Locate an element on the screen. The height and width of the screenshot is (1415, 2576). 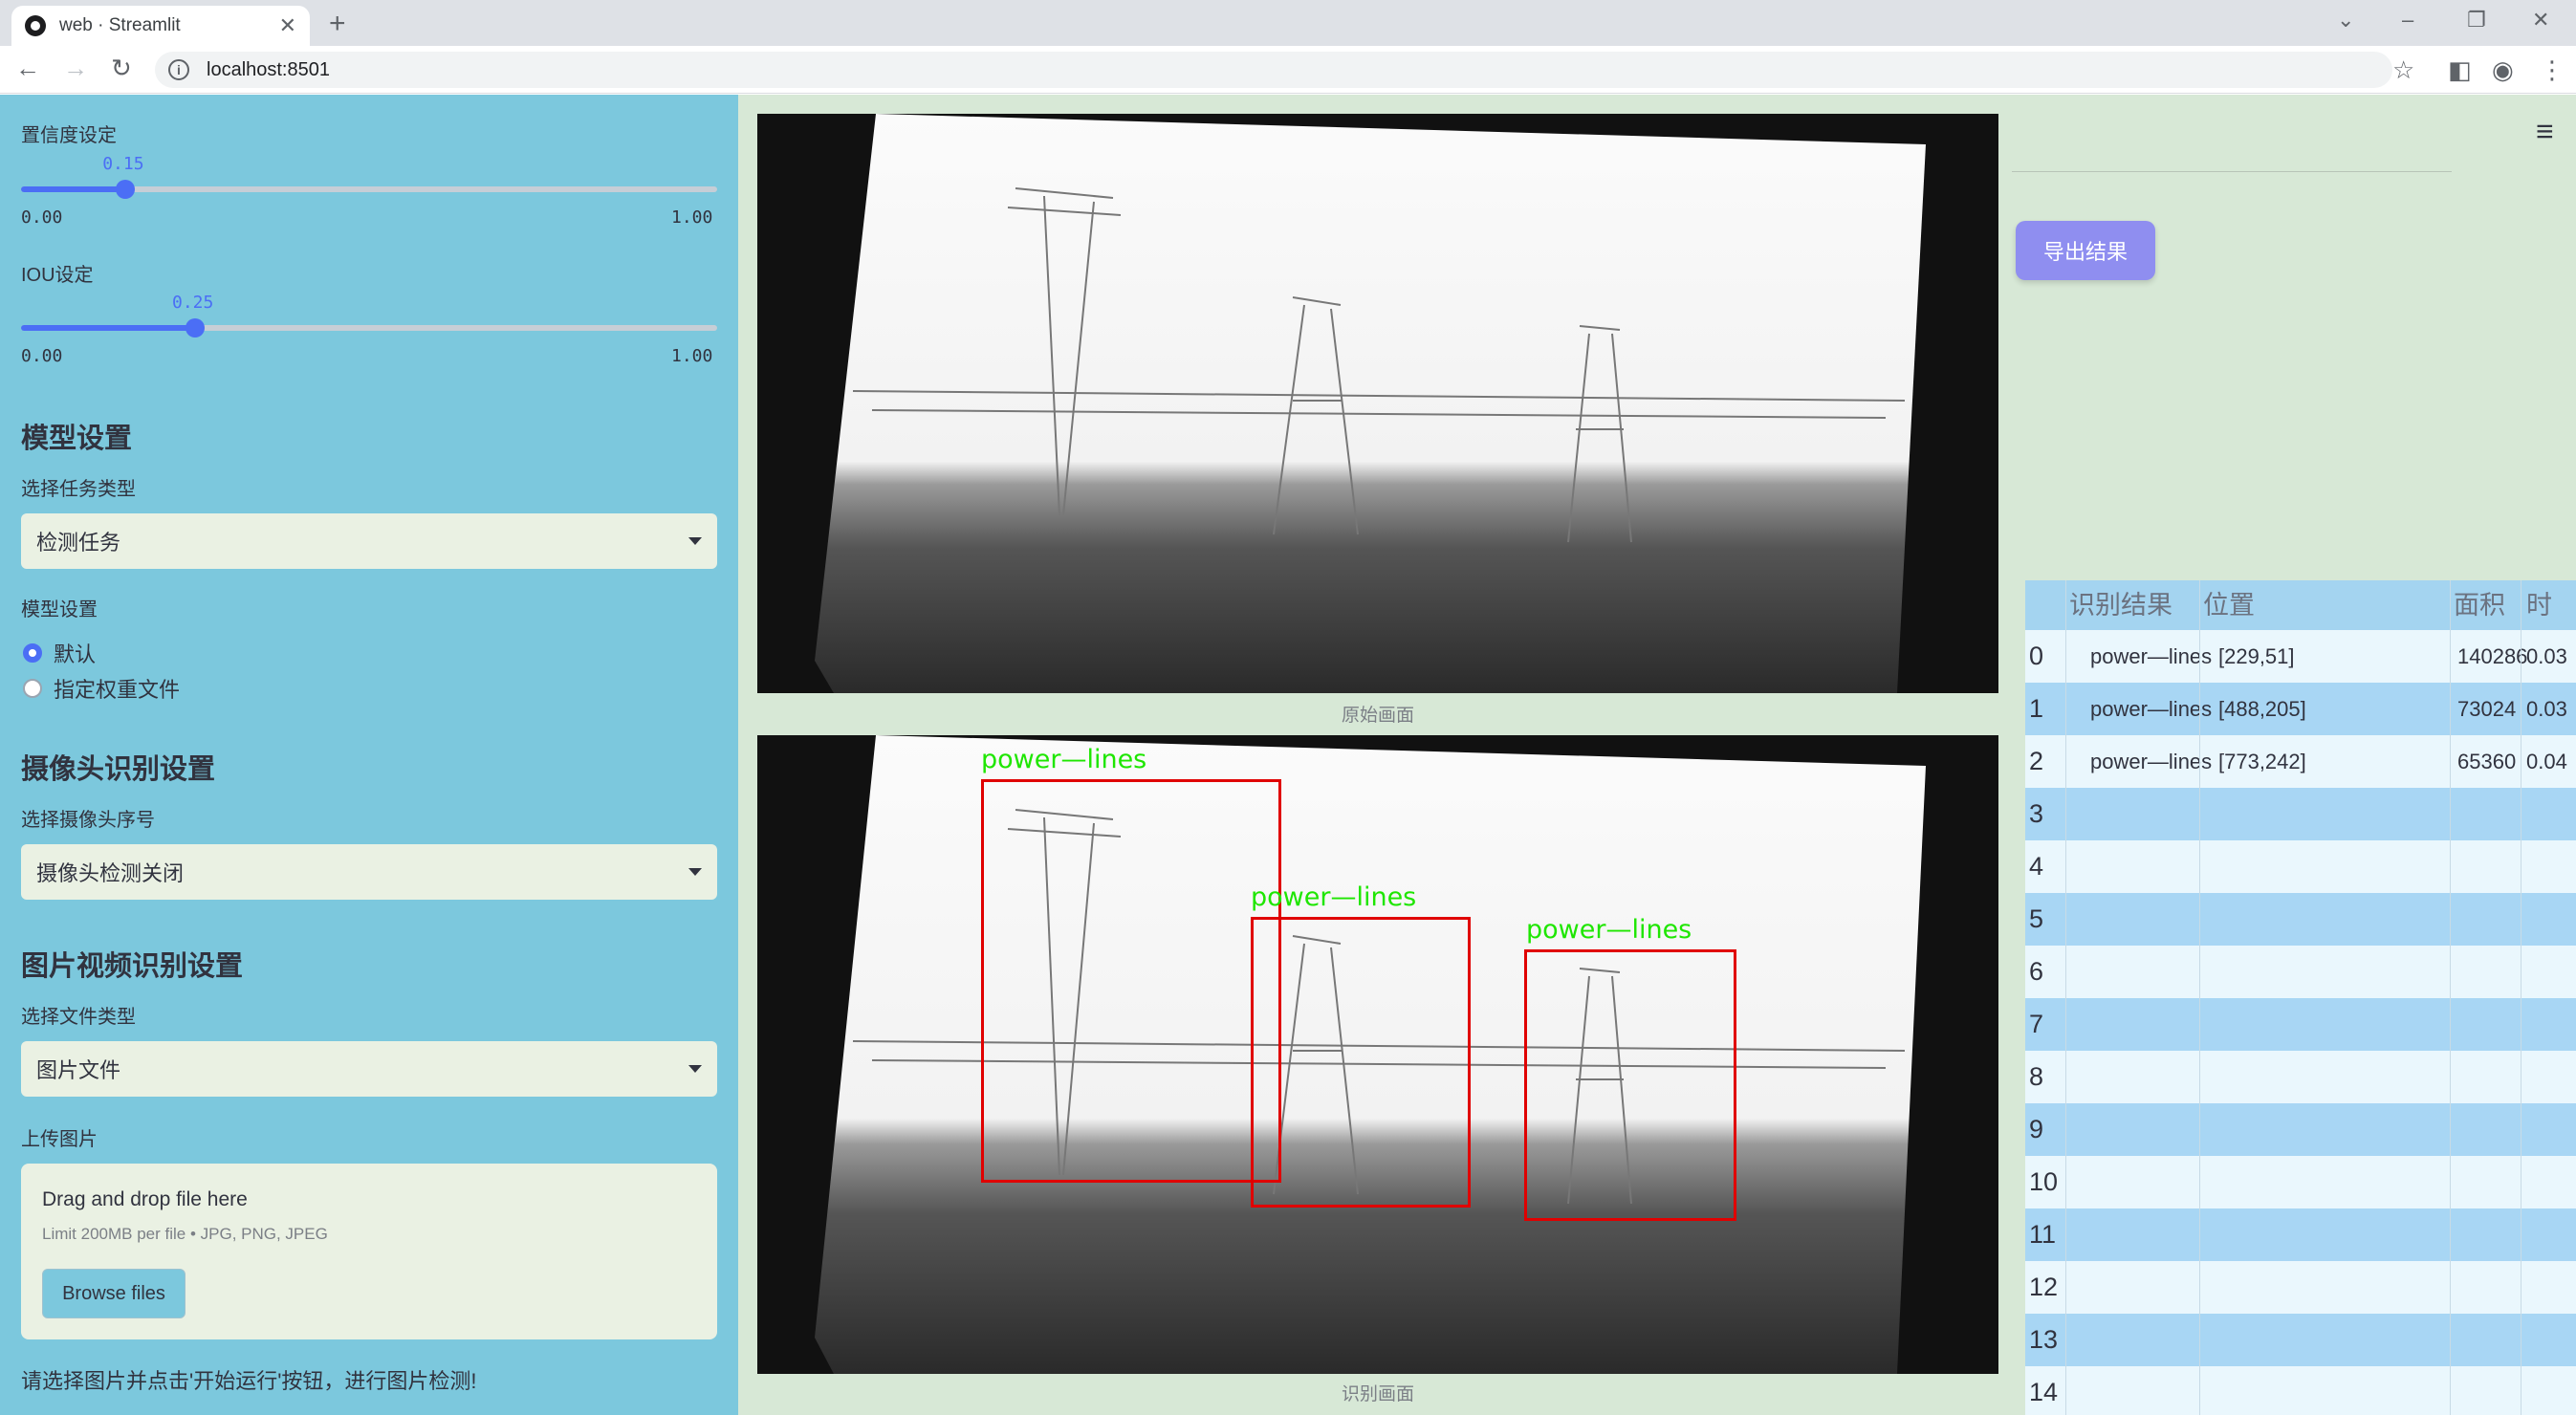
table-row: 7 is located at coordinates (2300, 1024).